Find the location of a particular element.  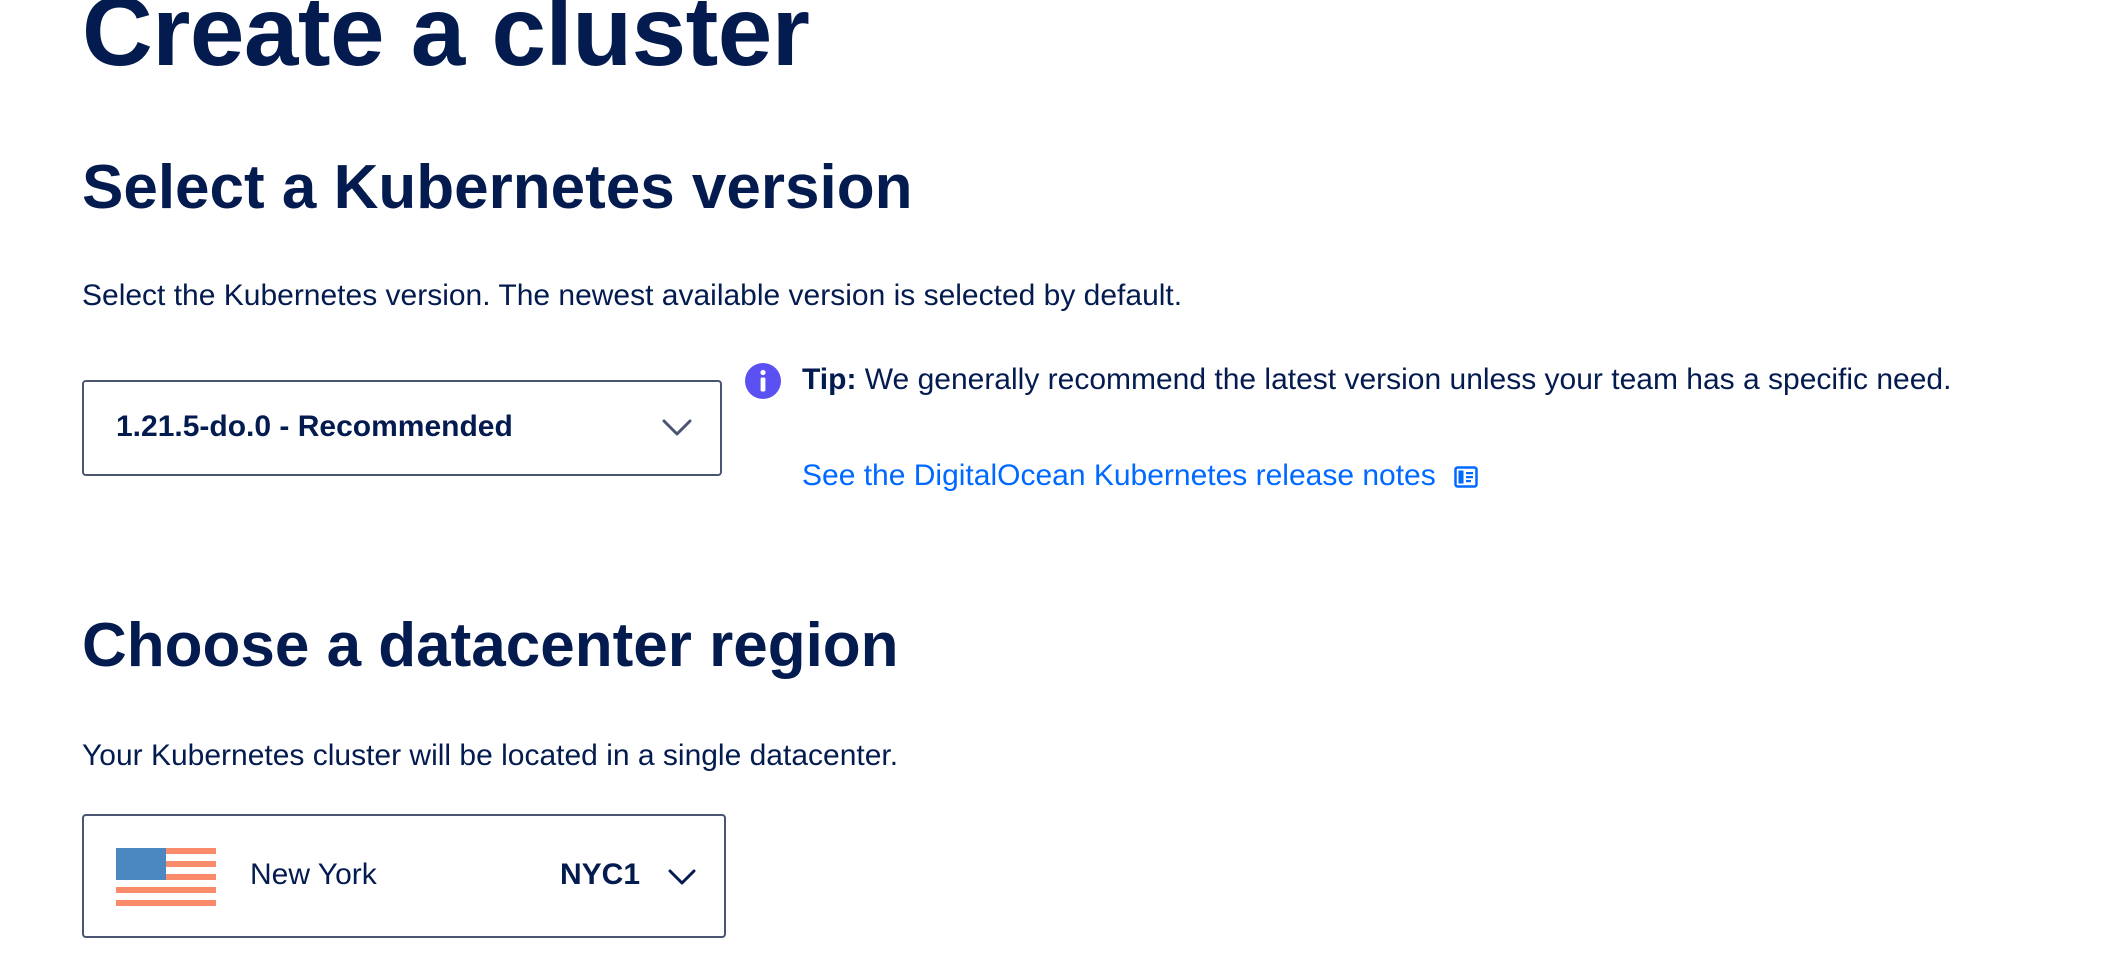

page-title: Create a cluster is located at coordinates (446, 43).